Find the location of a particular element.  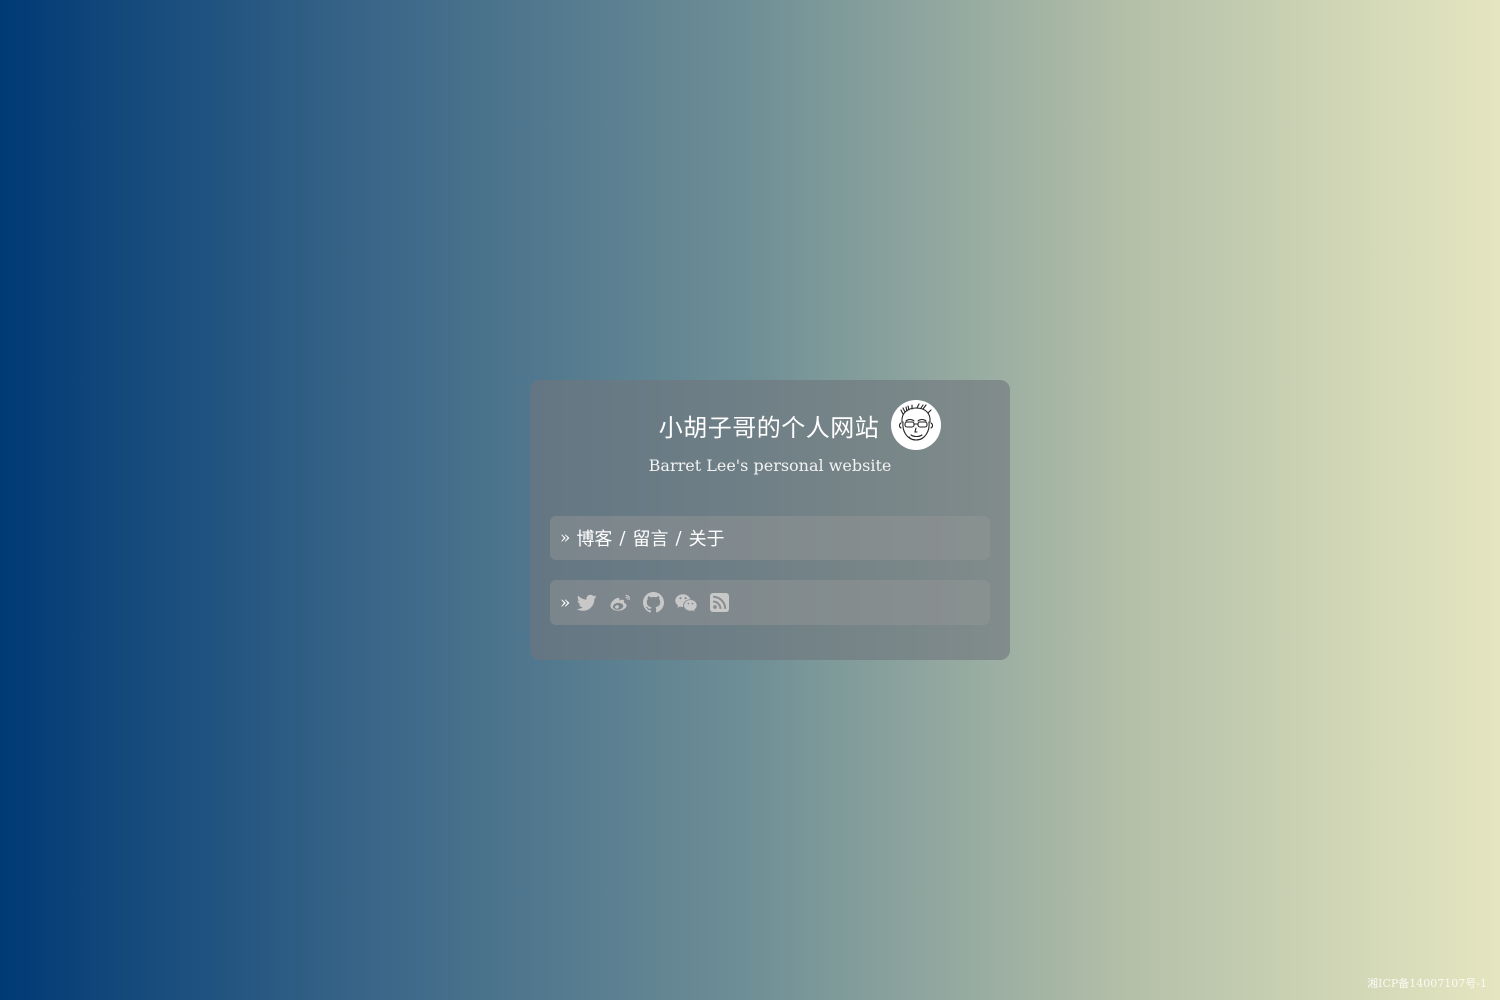

header: 小胡子哥的个人网站 is located at coordinates (770, 425).